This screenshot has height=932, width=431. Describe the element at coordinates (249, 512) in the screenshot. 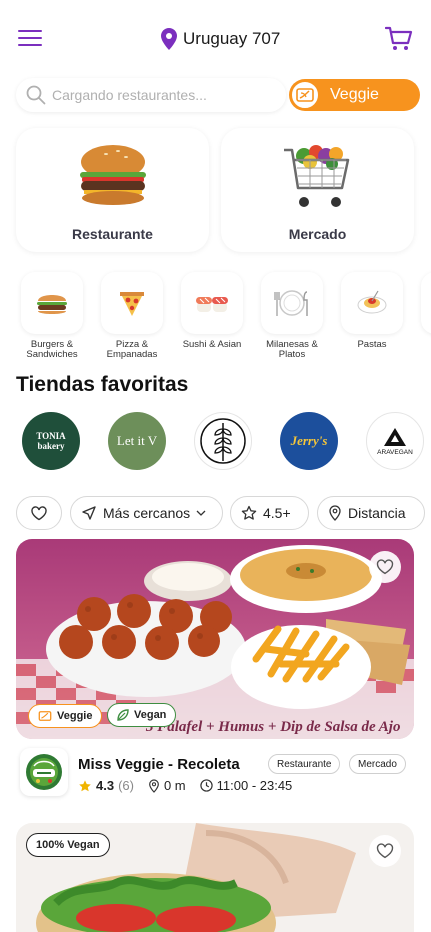

I see `star-outline-icon` at that location.